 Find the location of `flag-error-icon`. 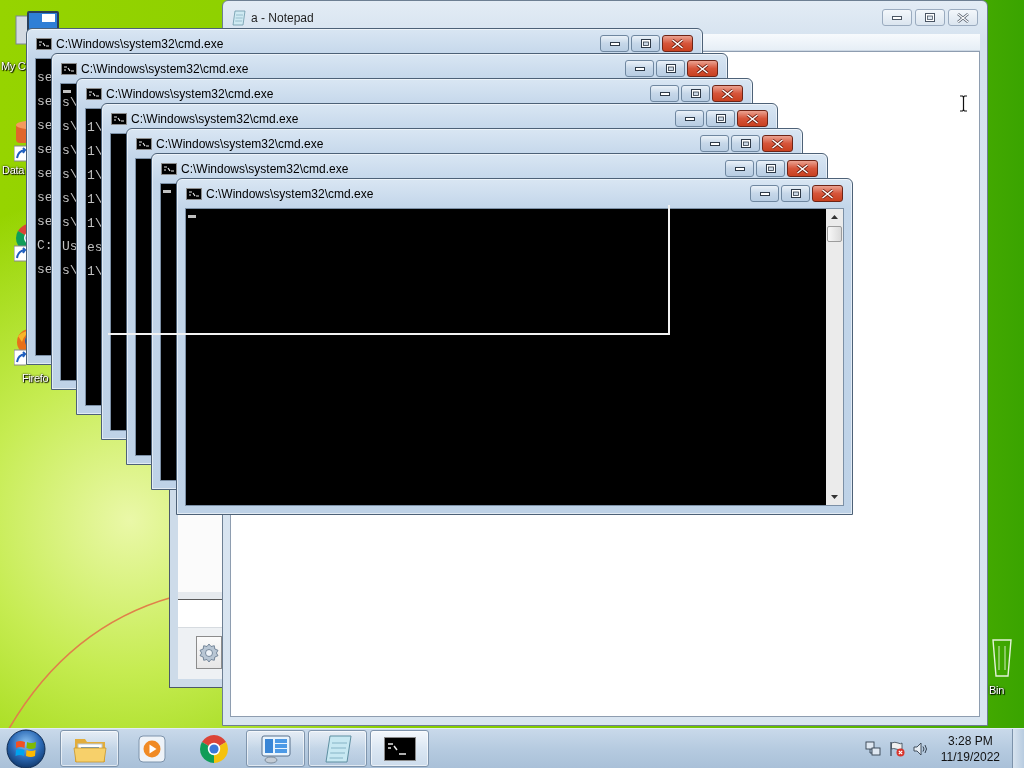

flag-error-icon is located at coordinates (896, 748).